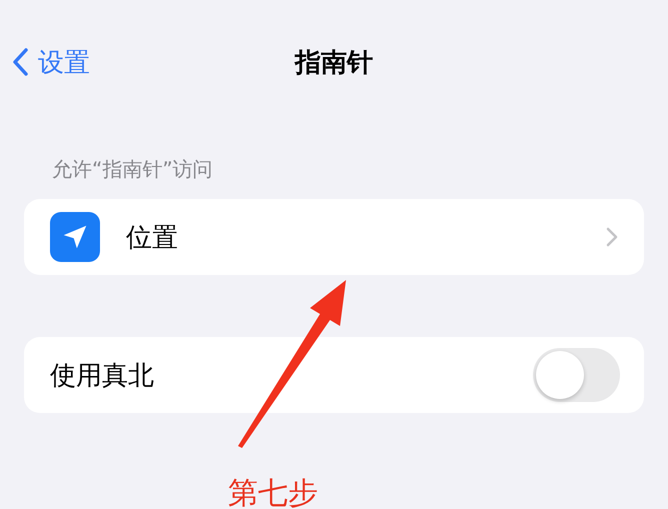 The width and height of the screenshot is (668, 509). I want to click on chevron-icon, so click(612, 237).